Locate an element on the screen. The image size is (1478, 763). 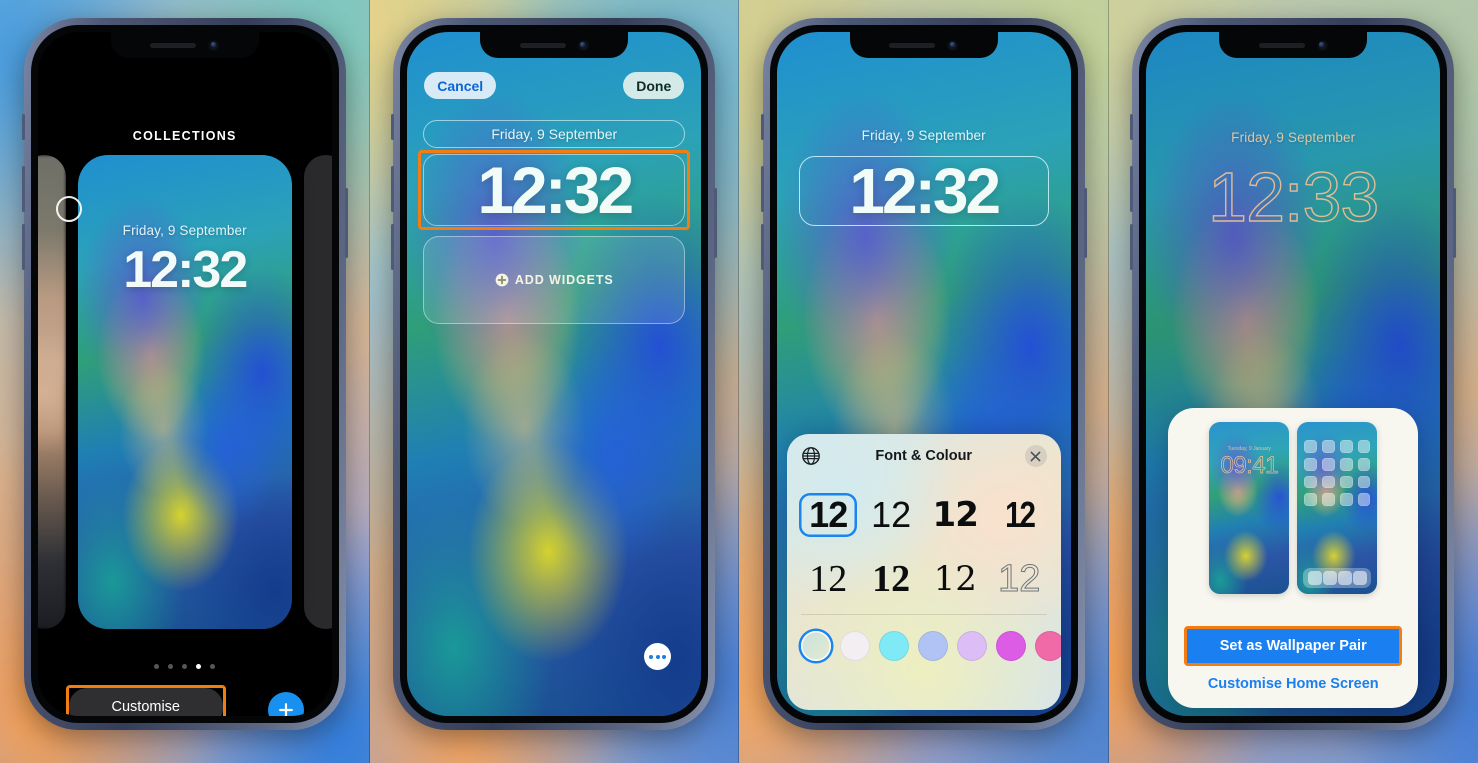
wallpaper-card-selected: Friday, 9 September 12:32 is located at coordinates (184, 392).